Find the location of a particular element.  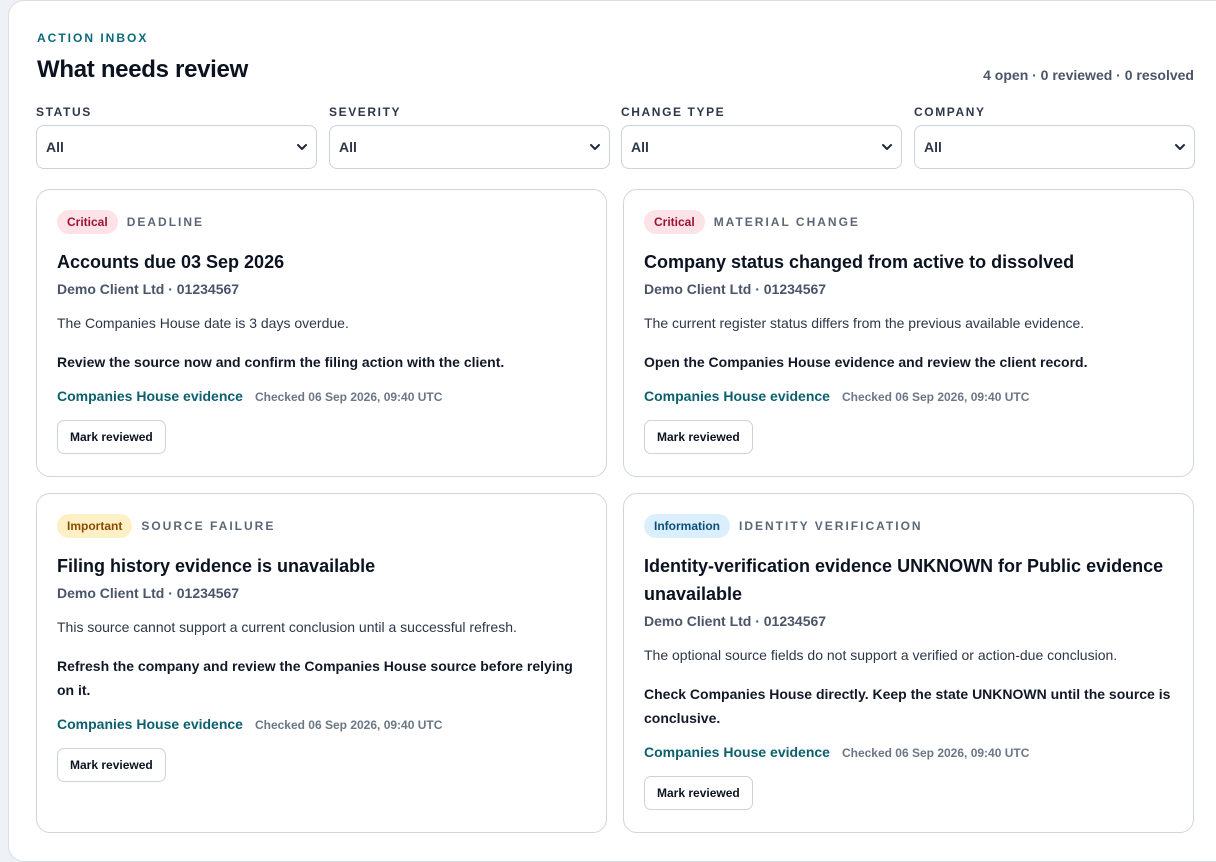

severity-select: All is located at coordinates (469, 147).